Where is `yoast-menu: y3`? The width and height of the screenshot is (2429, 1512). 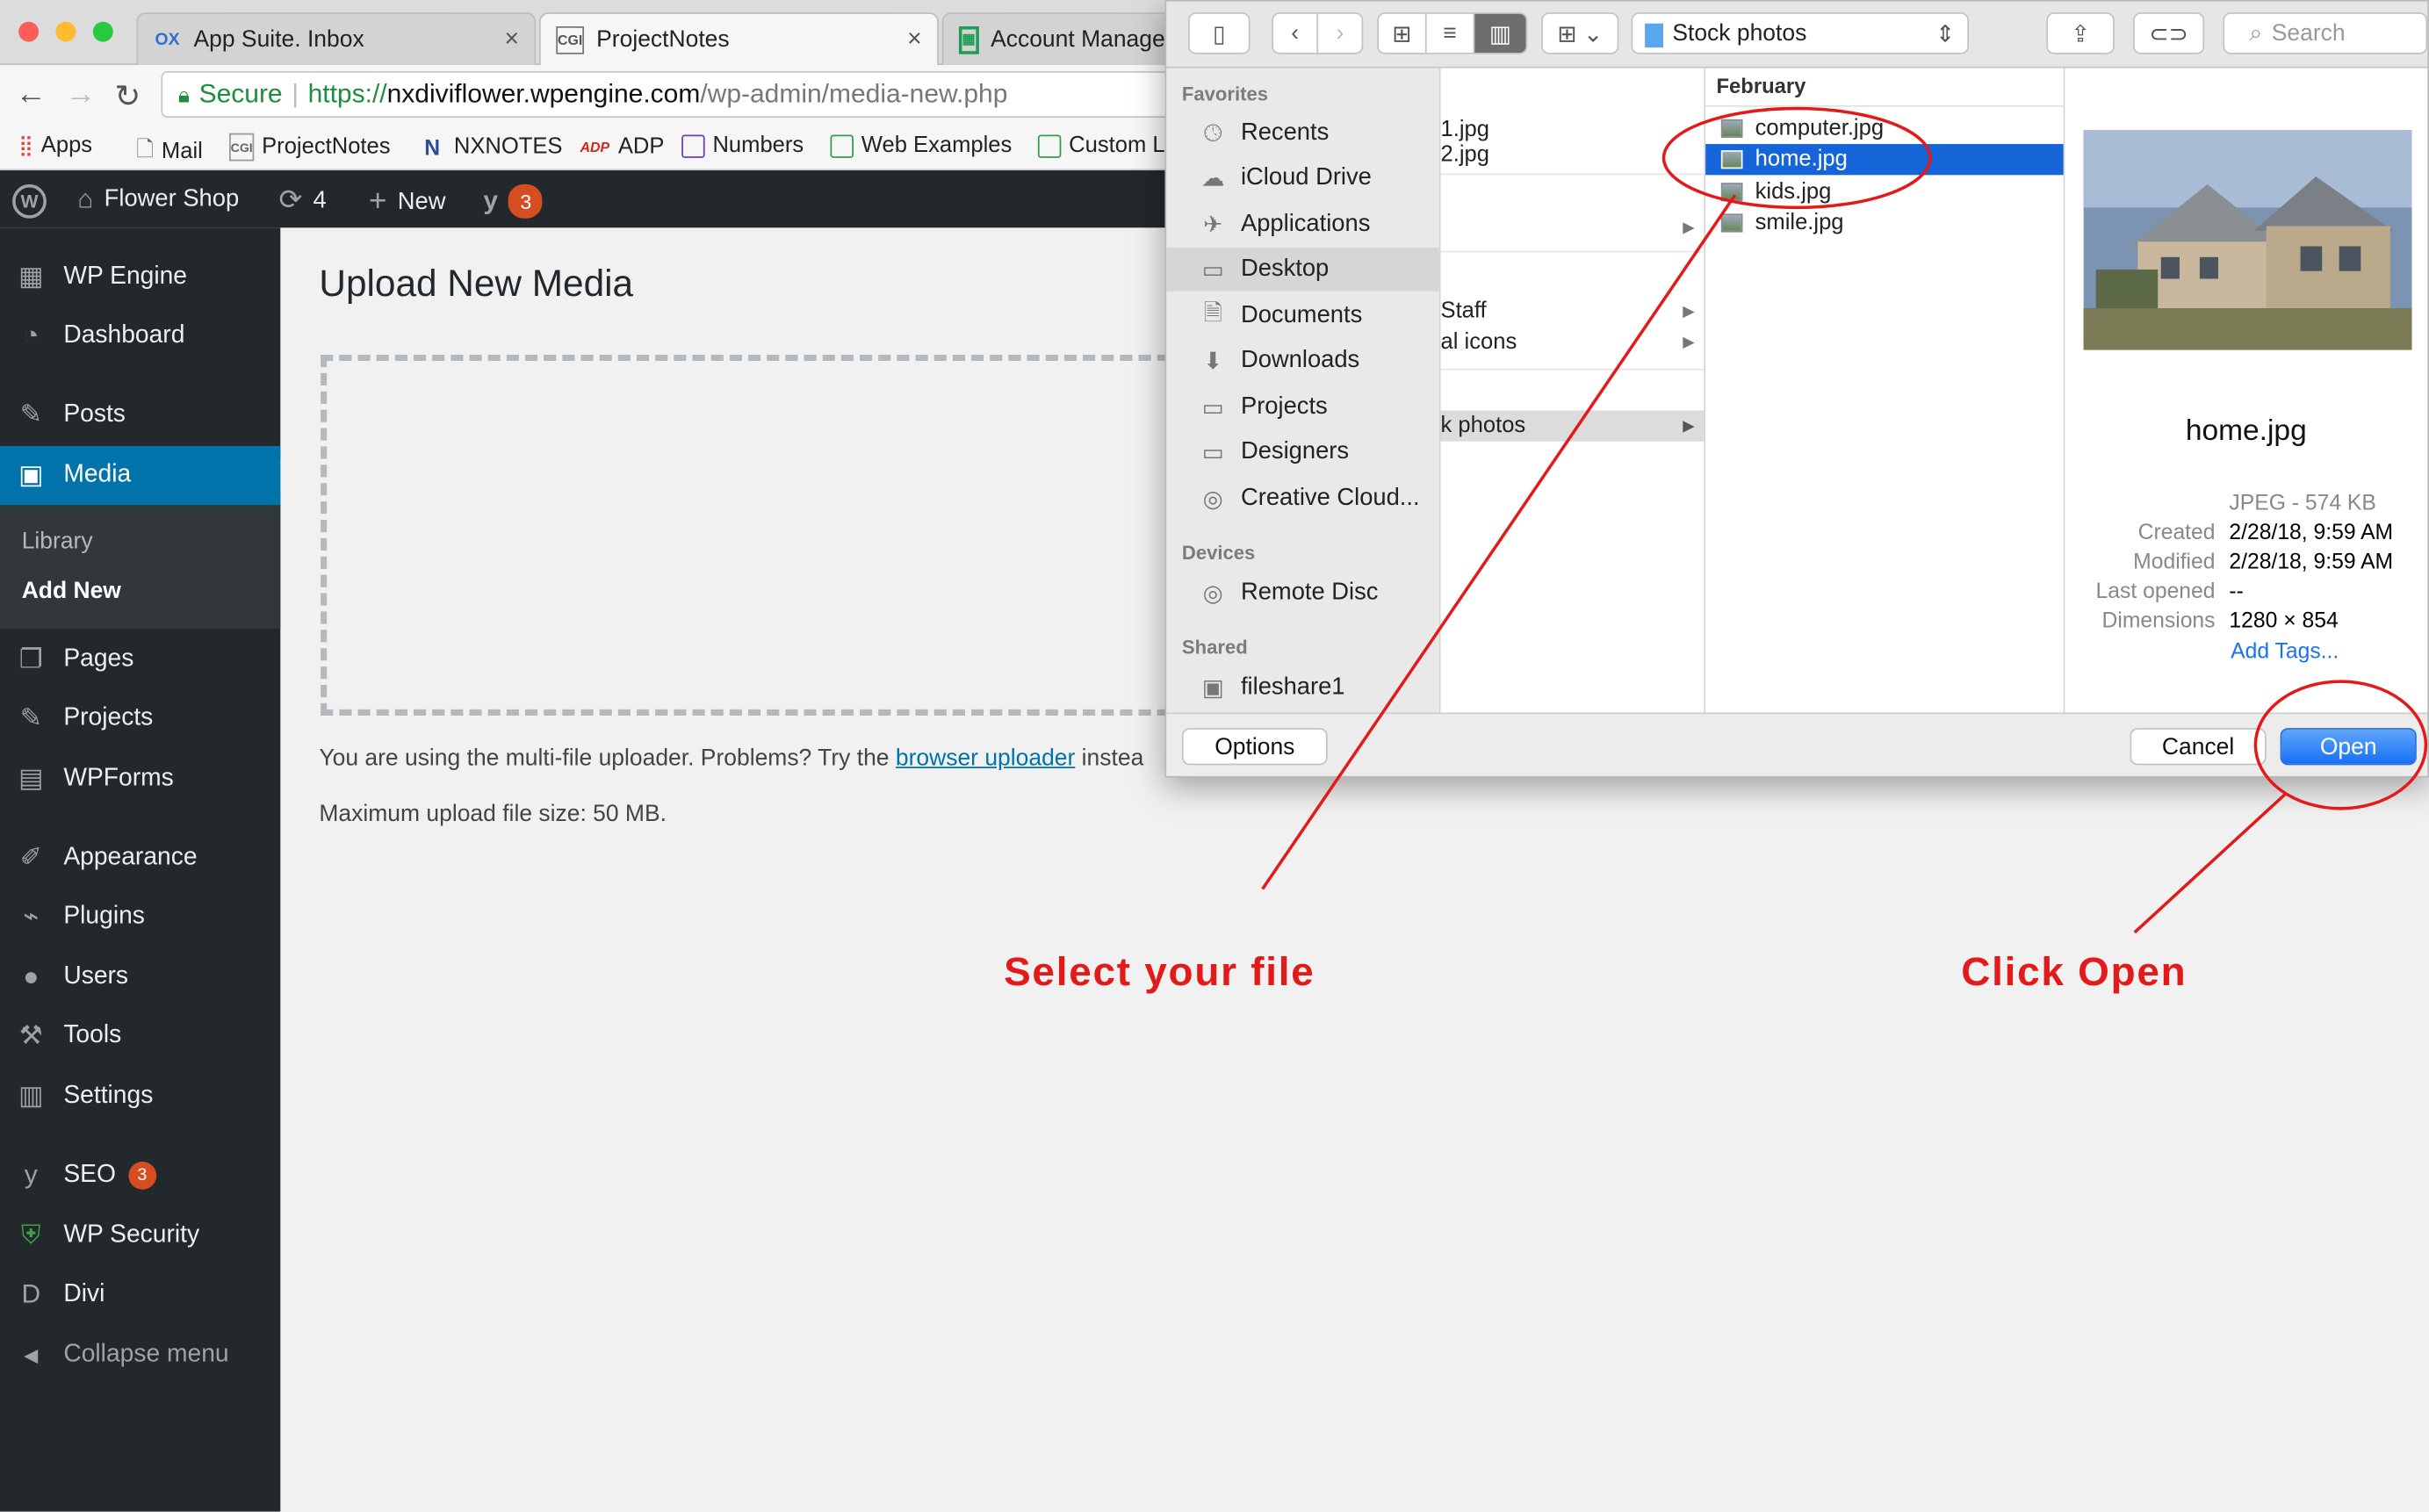
yoast-menu: y3 is located at coordinates (513, 201).